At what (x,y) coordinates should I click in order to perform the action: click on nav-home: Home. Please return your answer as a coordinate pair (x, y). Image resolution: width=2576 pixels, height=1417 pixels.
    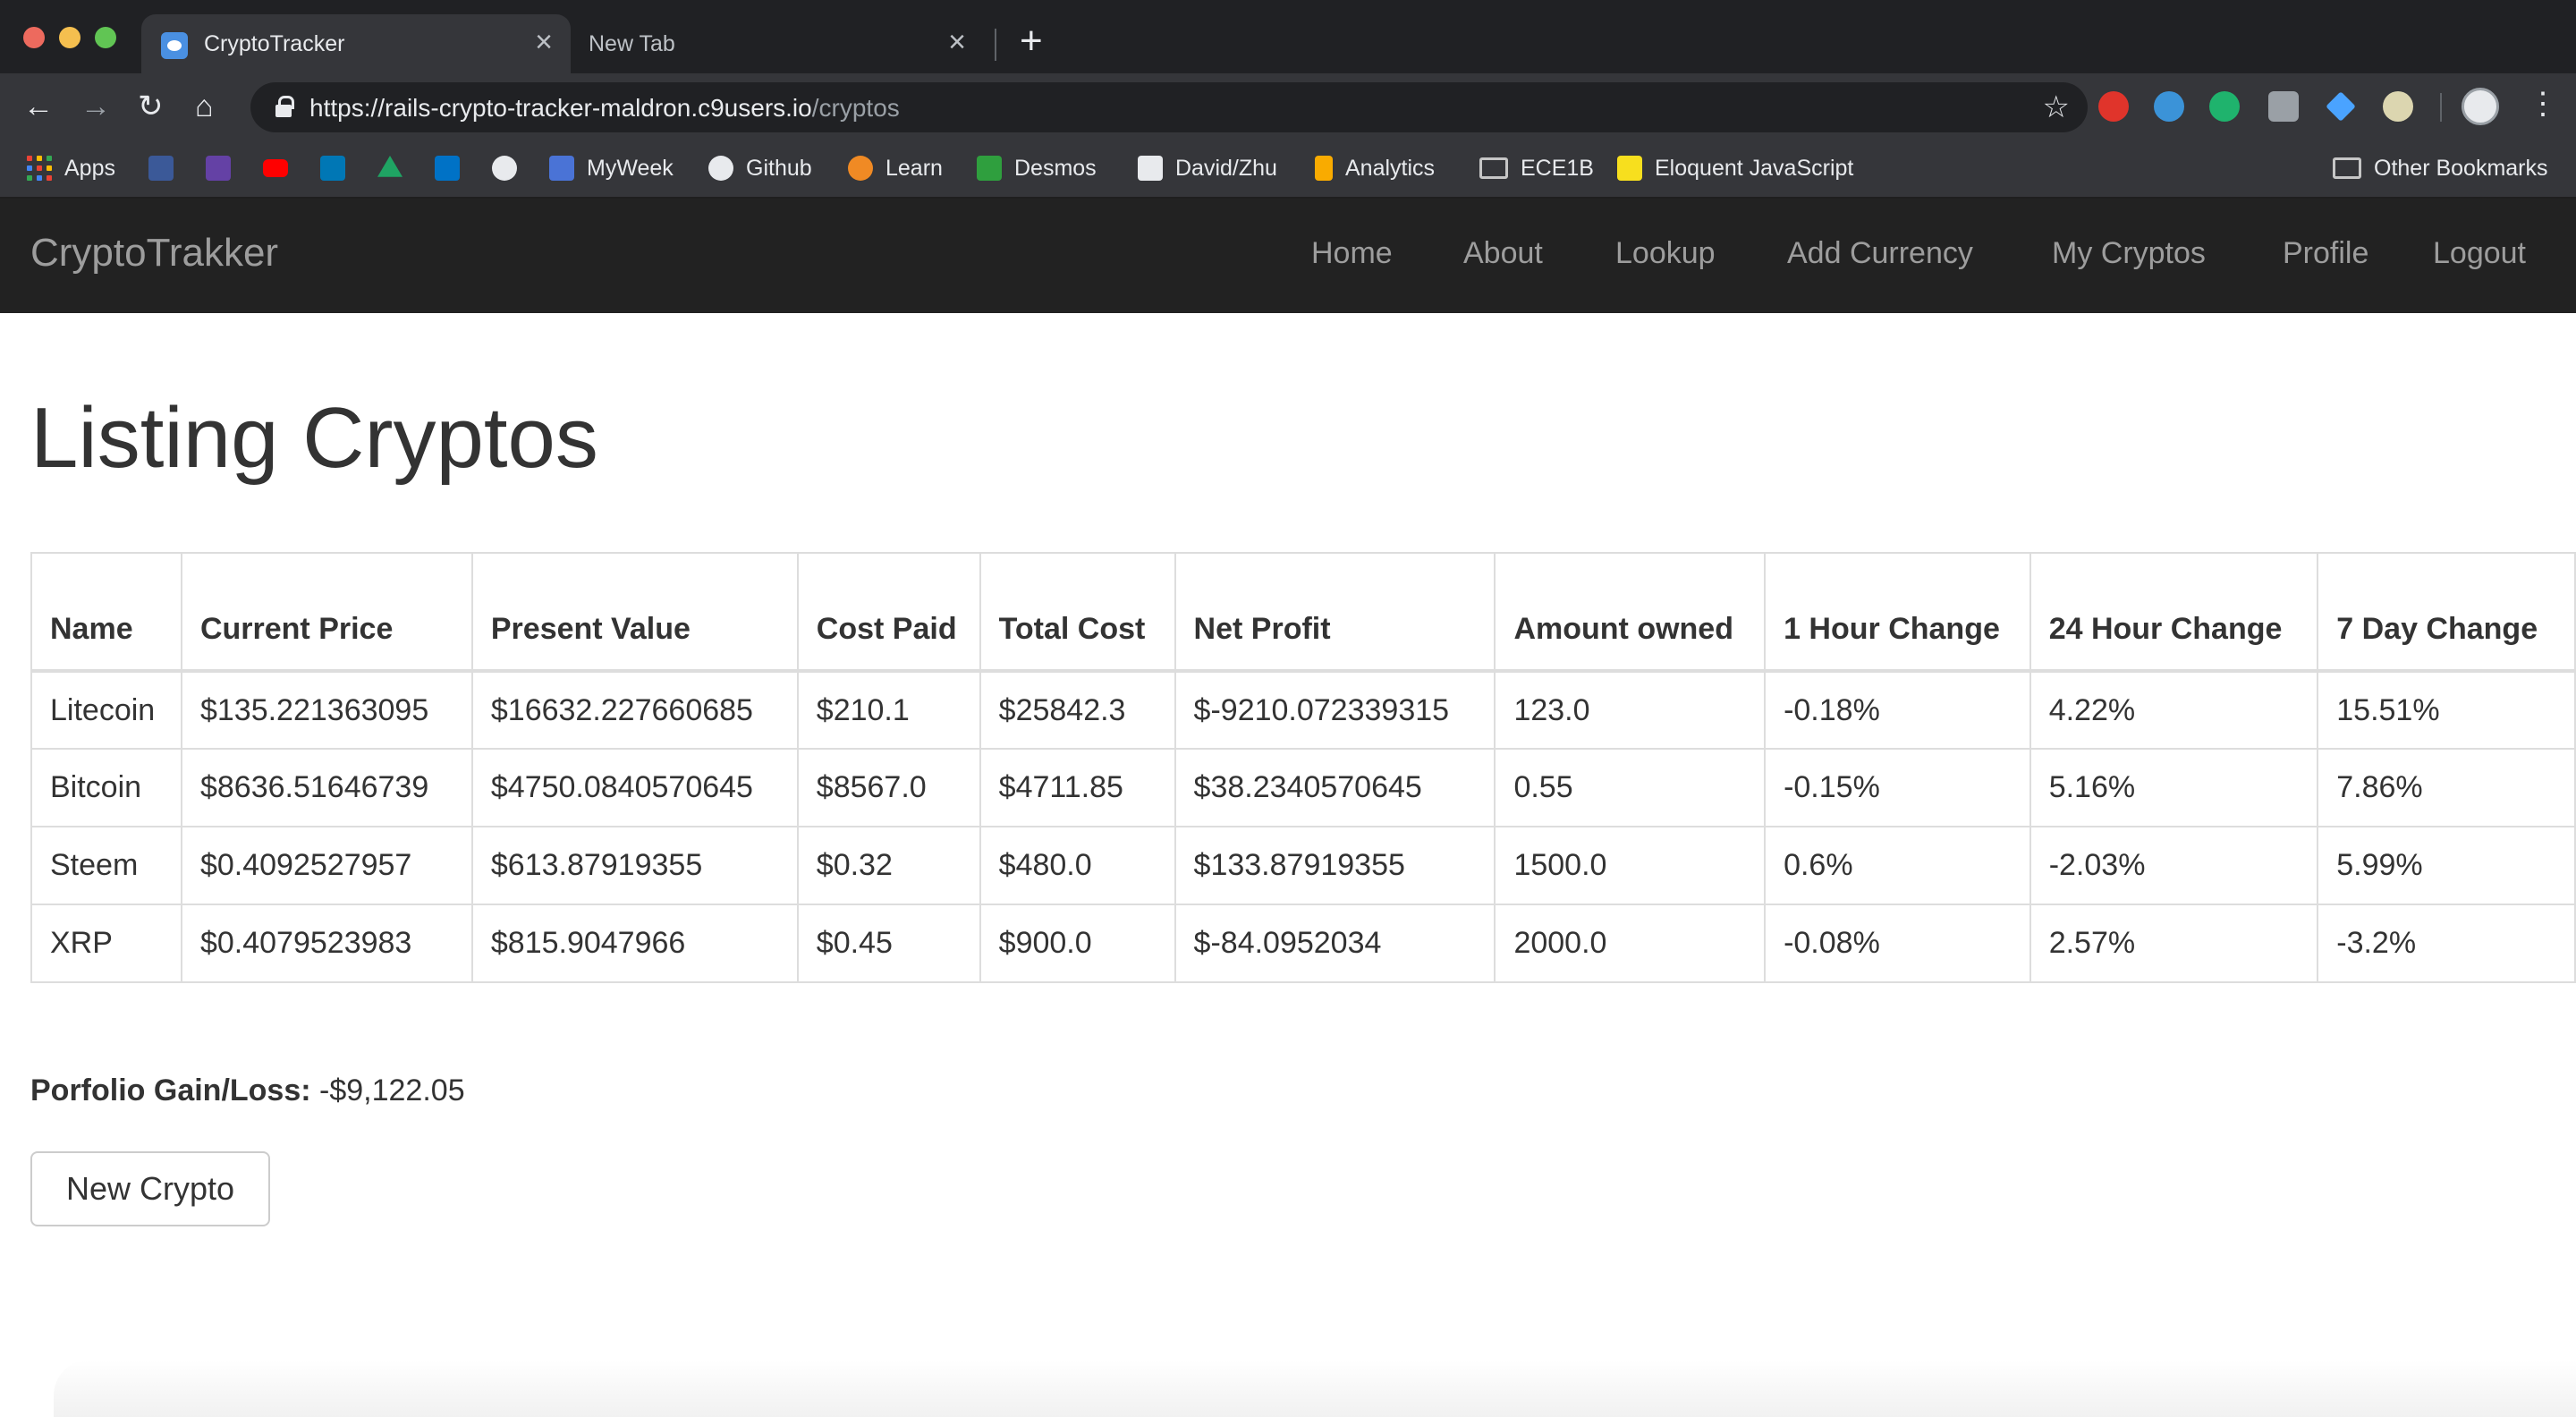
    Looking at the image, I should click on (1352, 254).